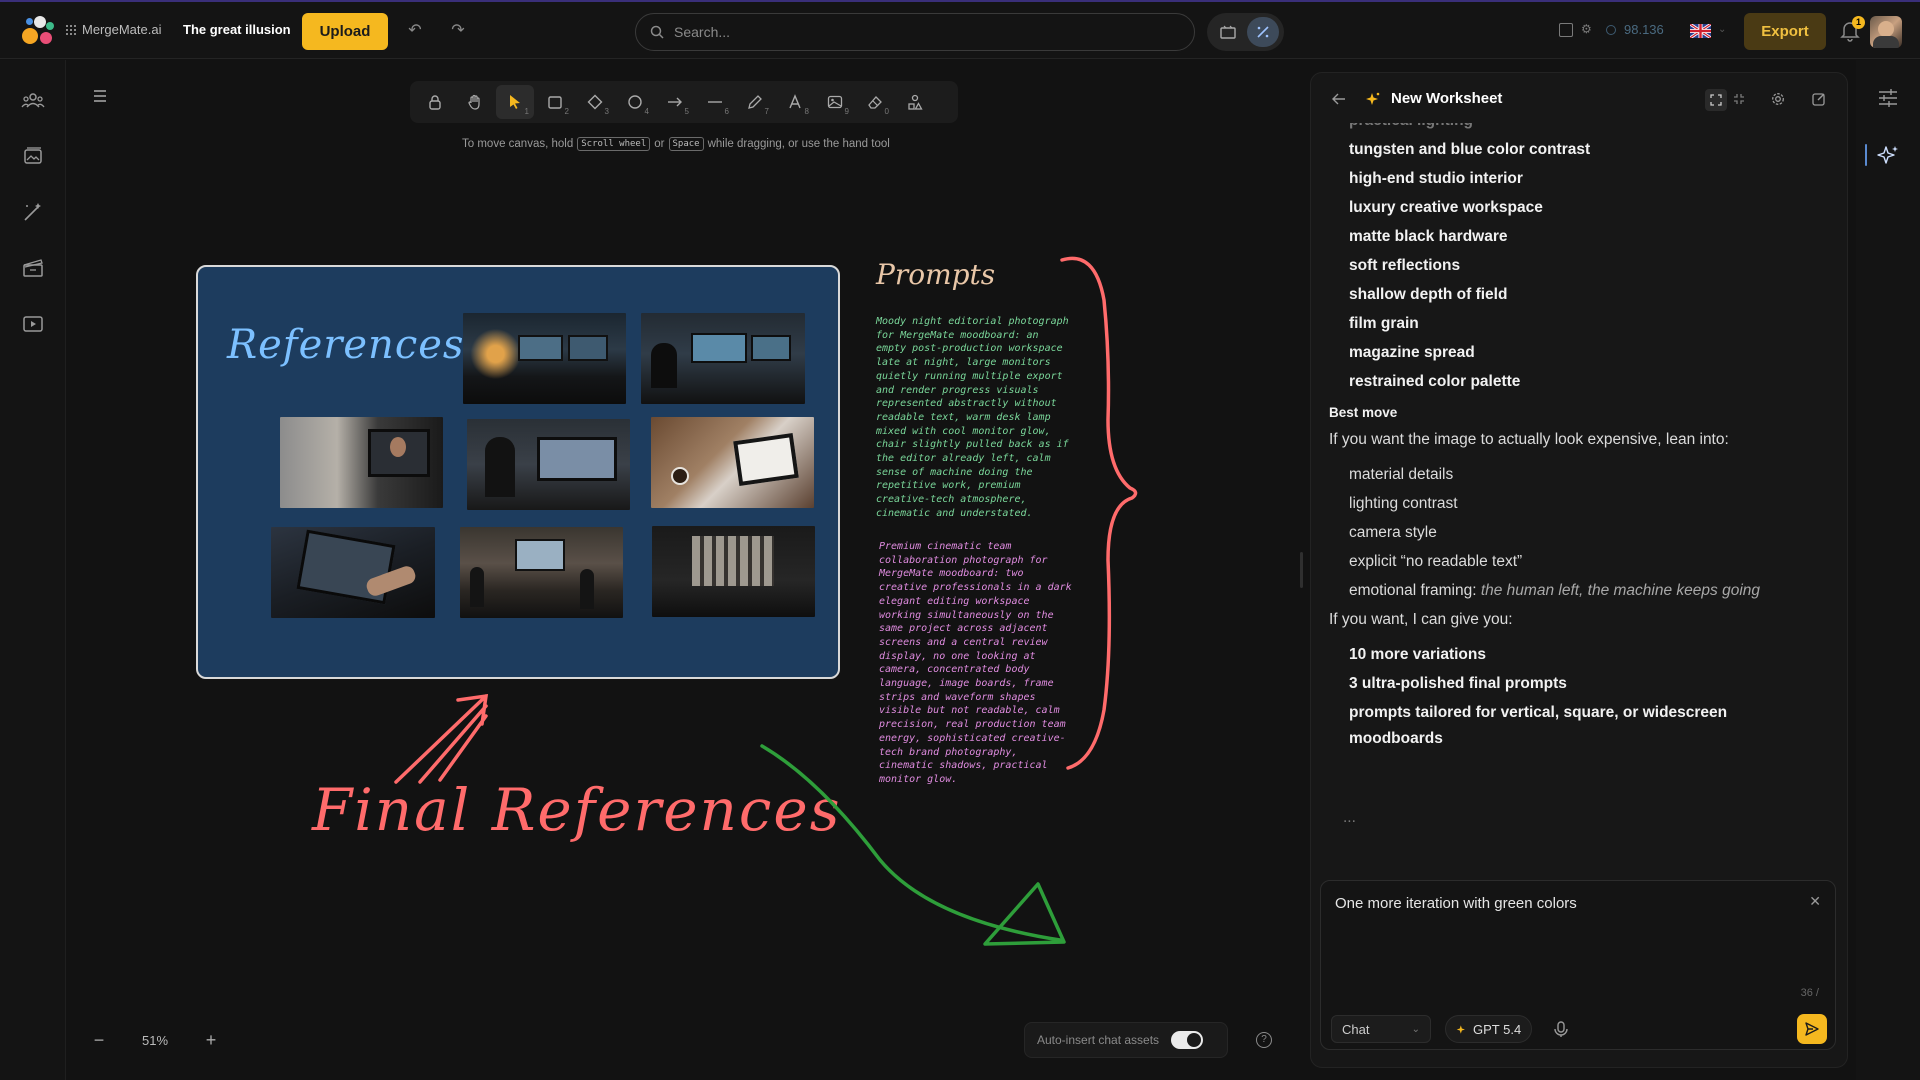 Image resolution: width=1920 pixels, height=1080 pixels. Describe the element at coordinates (1620, 590) in the screenshot. I see `emotional-value: the human left, the machine keeps going` at that location.